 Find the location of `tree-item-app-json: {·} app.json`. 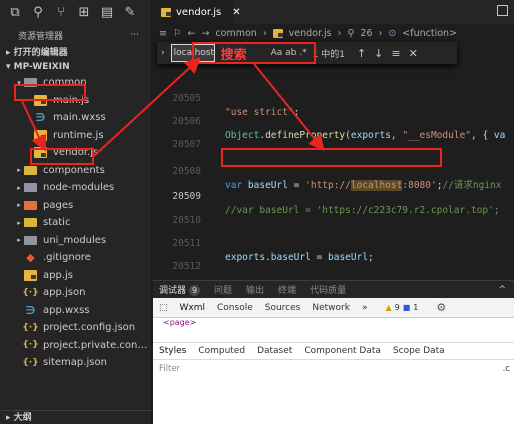

tree-item-app-json: {·} app.json is located at coordinates (75, 293).